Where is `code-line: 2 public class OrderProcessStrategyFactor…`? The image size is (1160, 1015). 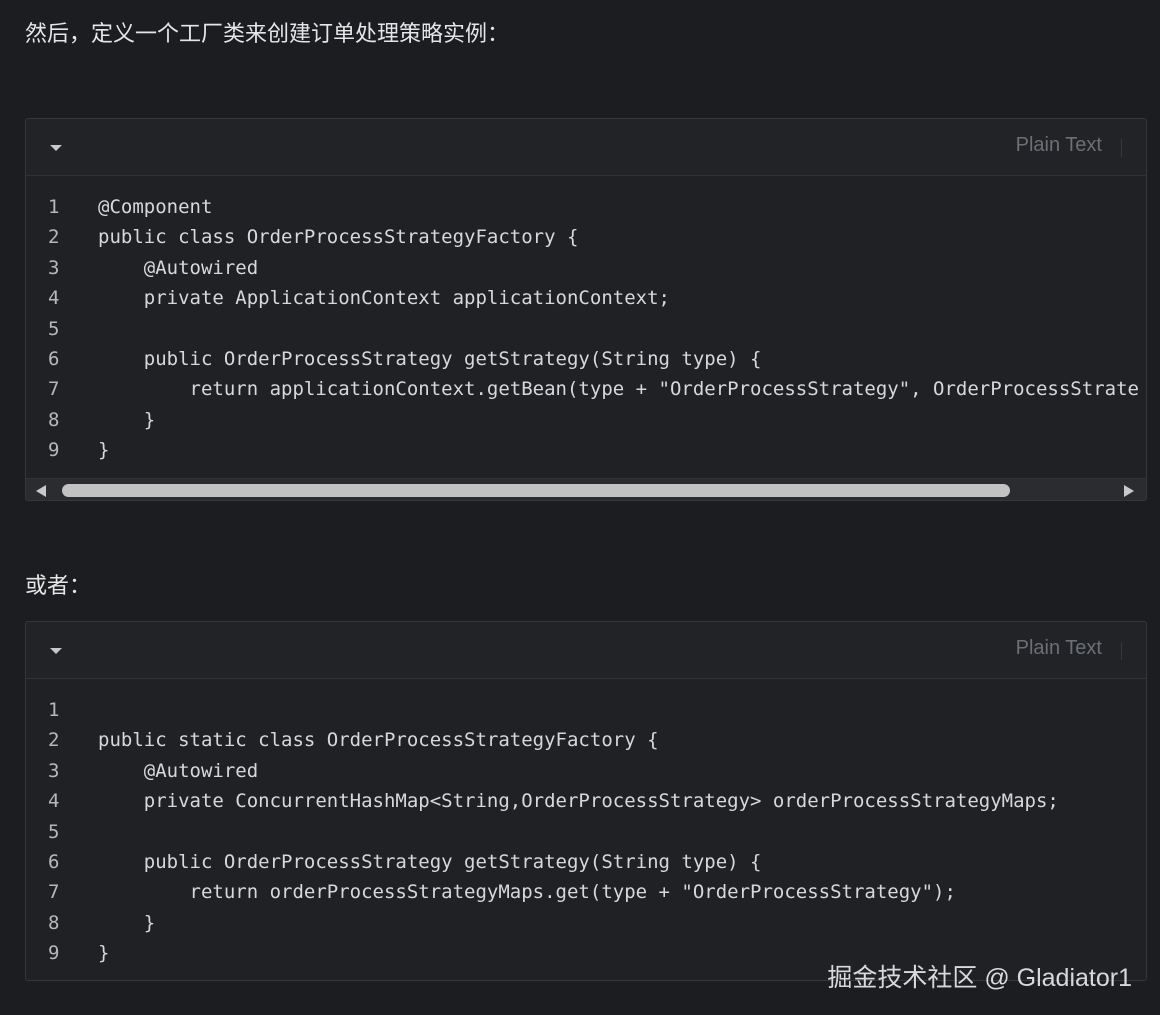
code-line: 2 public class OrderProcessStrategyFactor… is located at coordinates (586, 237).